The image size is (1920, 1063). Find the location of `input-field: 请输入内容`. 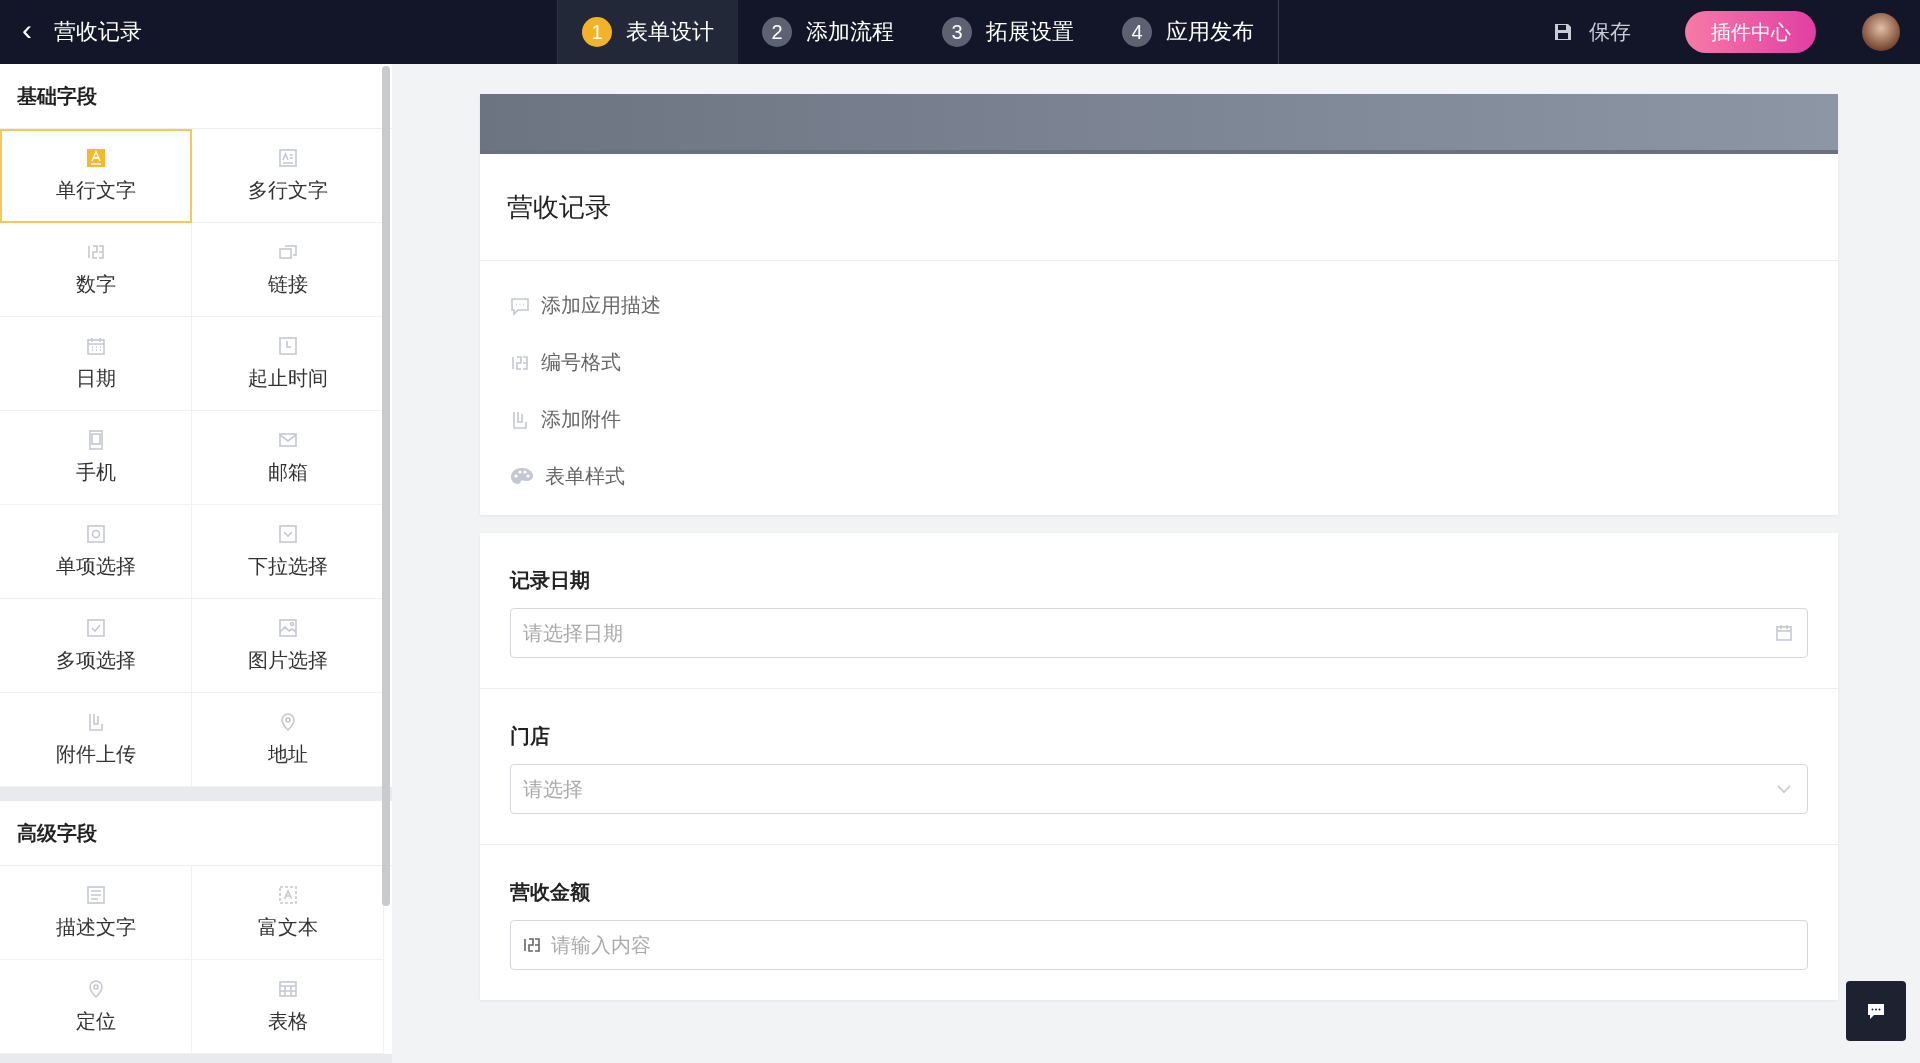

input-field: 请输入内容 is located at coordinates (1159, 945).